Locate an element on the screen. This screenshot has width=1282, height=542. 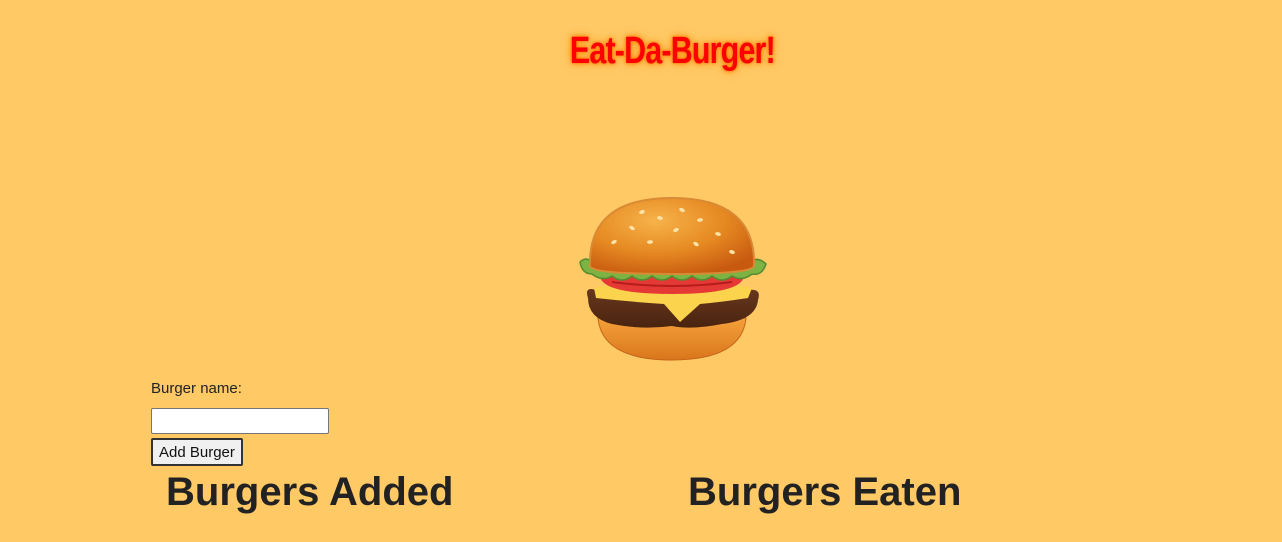
burgers-added-heading: Burgers Added is located at coordinates (310, 492).